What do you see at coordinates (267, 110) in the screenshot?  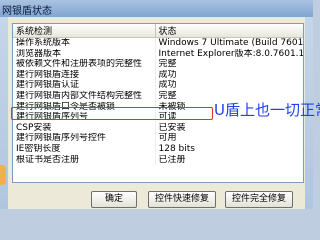 I see `annotation-text: U盾上也一切正常` at bounding box center [267, 110].